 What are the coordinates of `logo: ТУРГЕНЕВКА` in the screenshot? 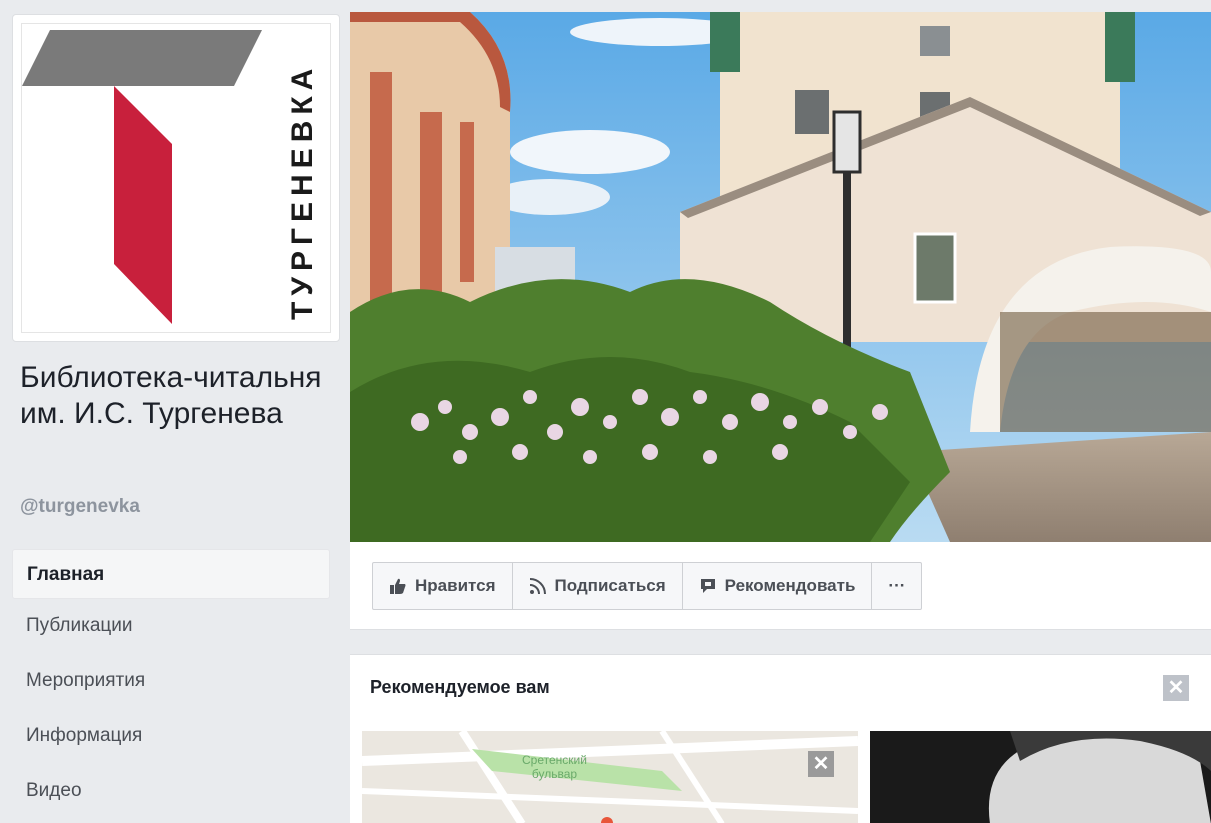 It's located at (176, 178).